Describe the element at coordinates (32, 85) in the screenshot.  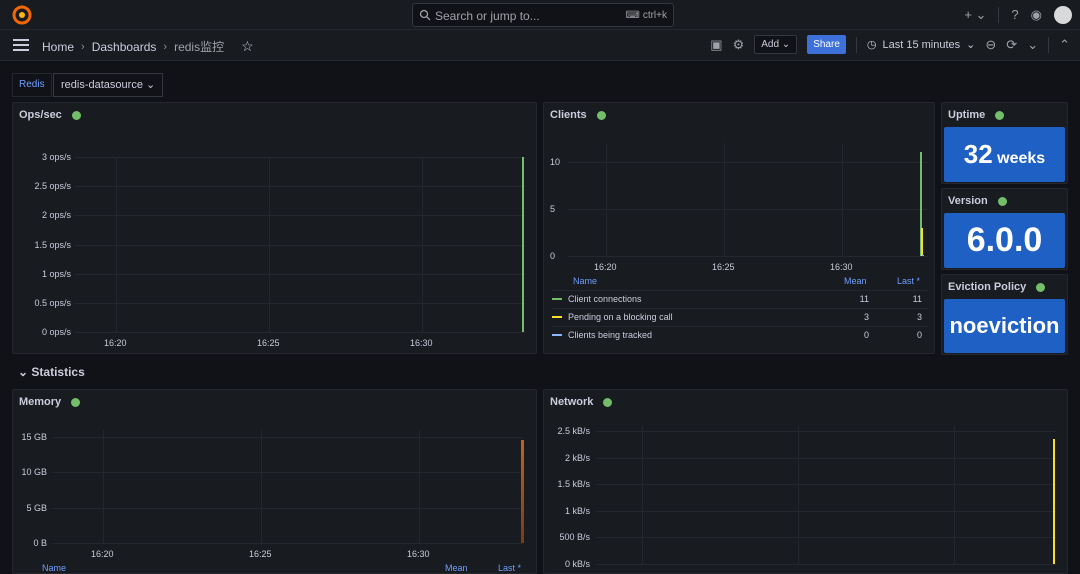
I see `variable-label: Redis` at that location.